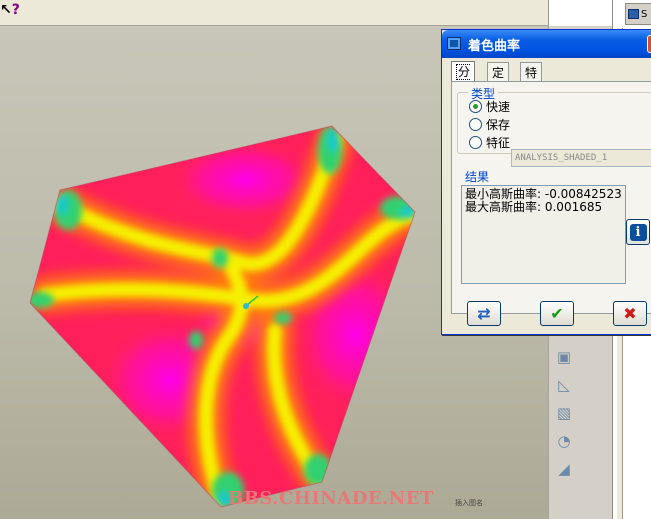 This screenshot has height=519, width=651. Describe the element at coordinates (331, 498) in the screenshot. I see `watermark-text: BBS.CHINADE.NET` at that location.